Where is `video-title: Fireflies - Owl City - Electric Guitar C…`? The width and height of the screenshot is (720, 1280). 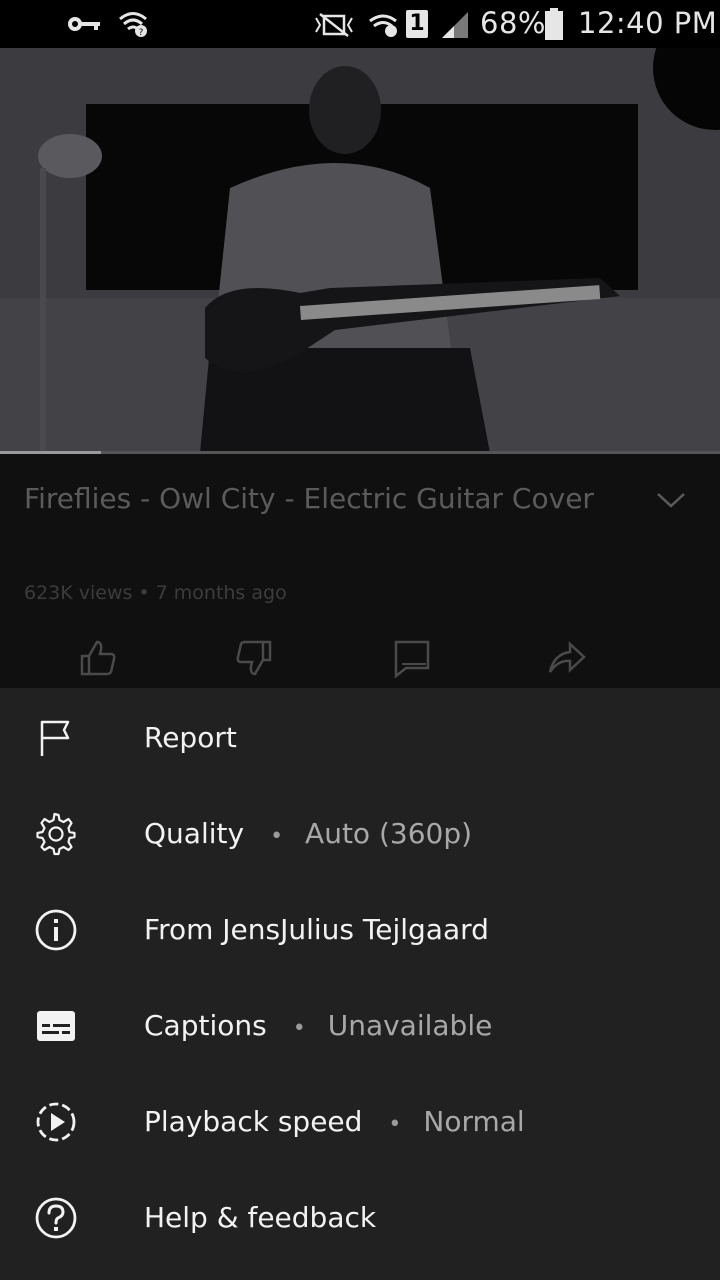
video-title: Fireflies - Owl City - Electric Guitar C… is located at coordinates (324, 499).